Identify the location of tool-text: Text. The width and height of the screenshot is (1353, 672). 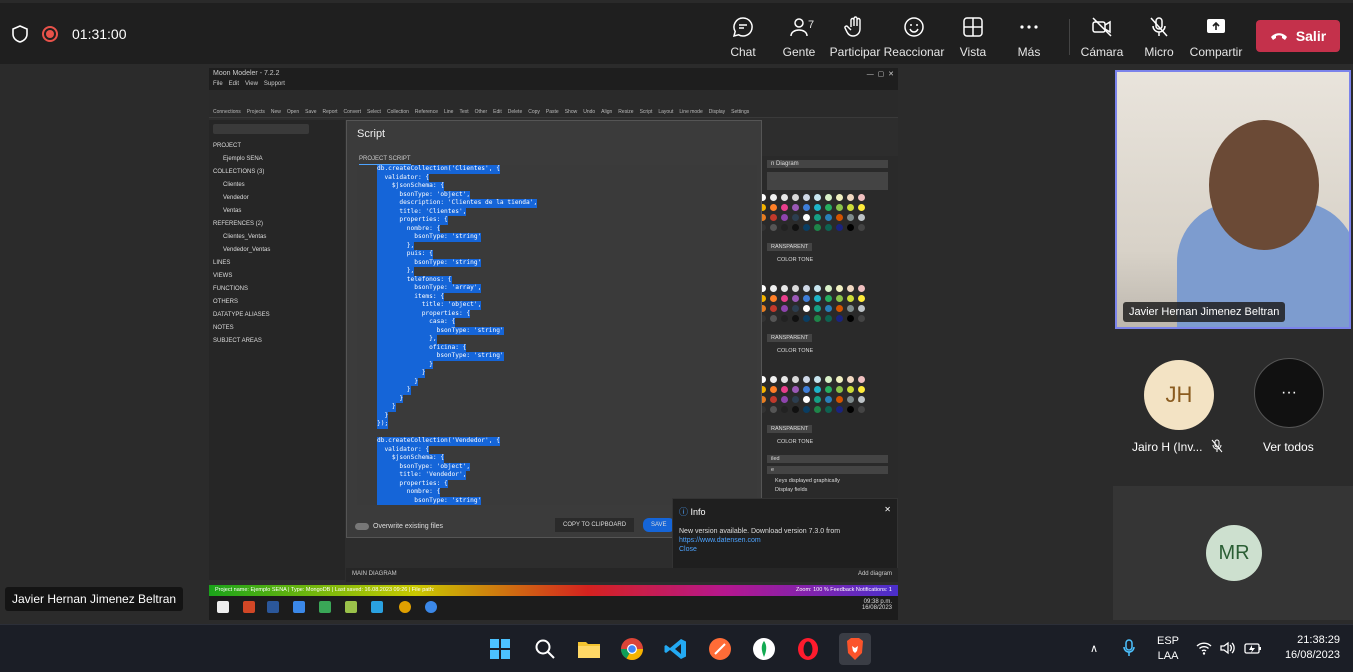
(463, 112).